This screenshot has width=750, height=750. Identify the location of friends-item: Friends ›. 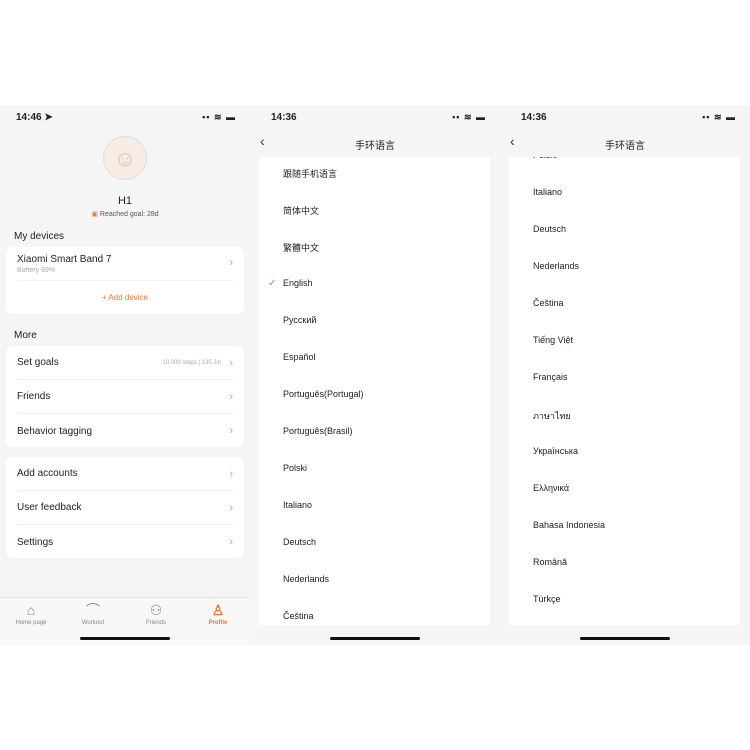
(125, 397).